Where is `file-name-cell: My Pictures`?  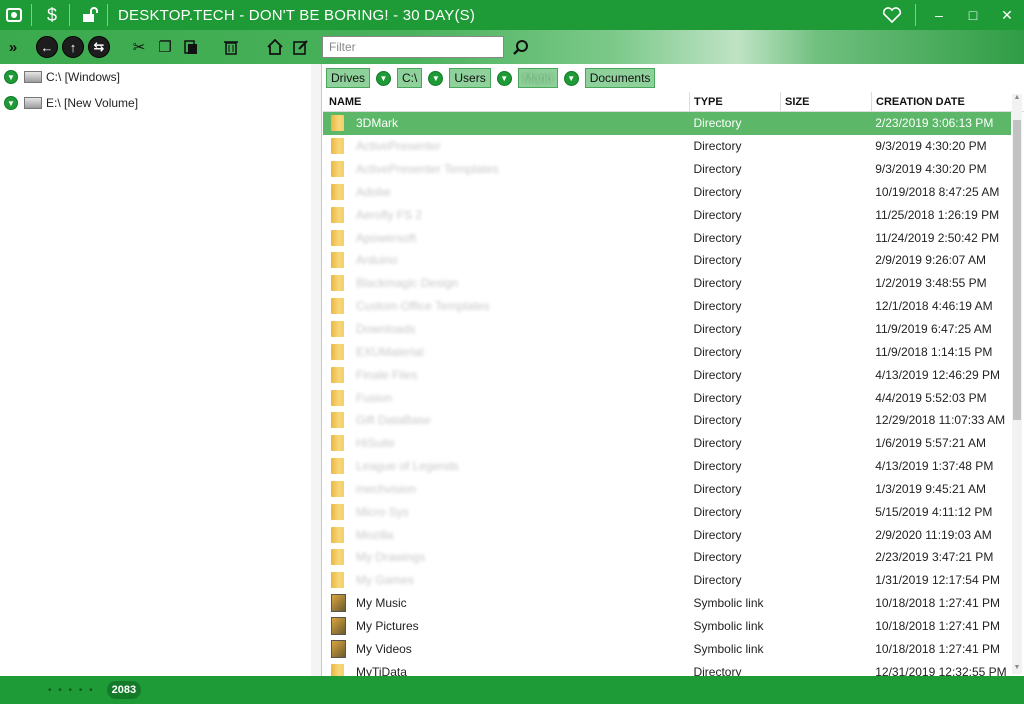
file-name-cell: My Pictures is located at coordinates (506, 625).